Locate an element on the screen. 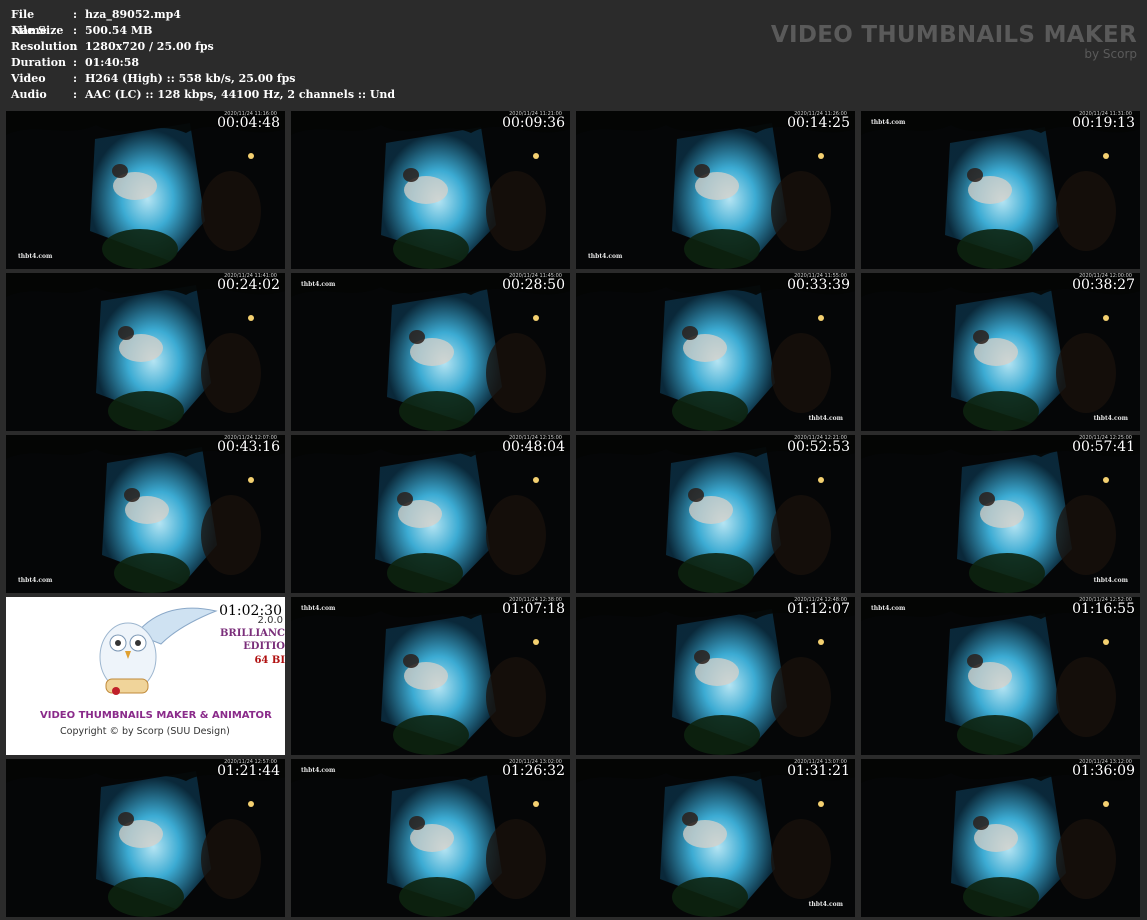 This screenshot has height=920, width=1147. brand-title: VIDEO THUMBNAILS MAKER is located at coordinates (953, 35).